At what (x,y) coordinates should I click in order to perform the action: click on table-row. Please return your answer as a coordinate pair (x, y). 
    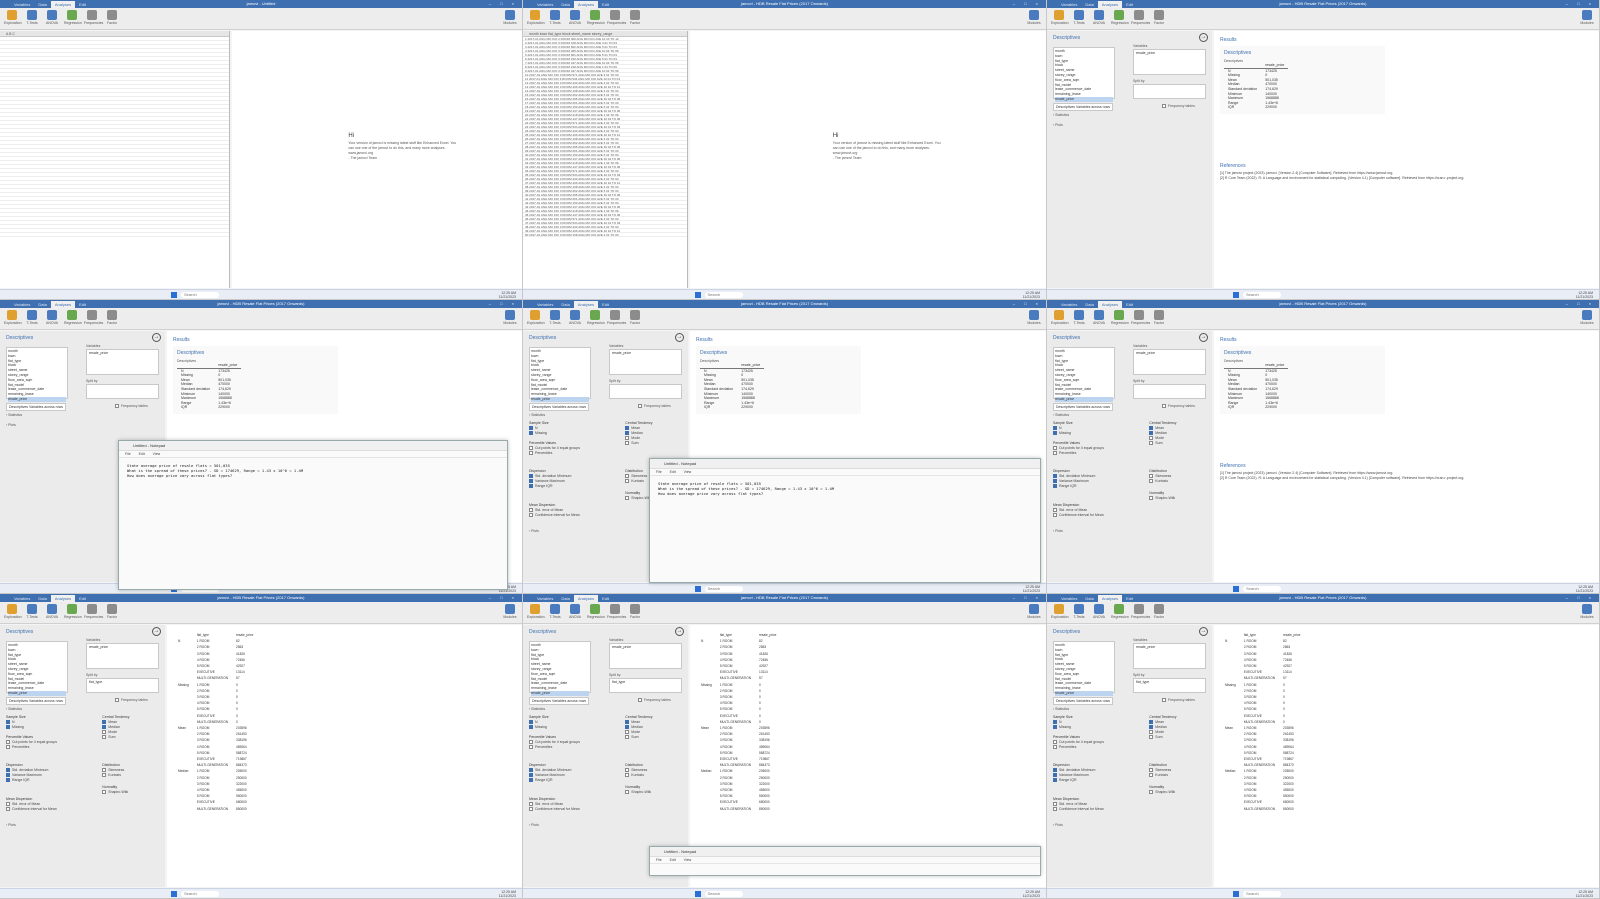
    Looking at the image, I should click on (114, 235).